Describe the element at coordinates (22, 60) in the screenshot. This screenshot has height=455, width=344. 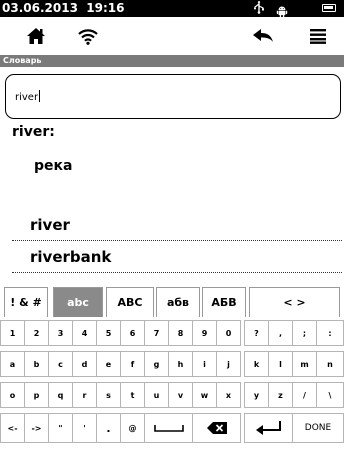
I see `section-title: Словарь` at that location.